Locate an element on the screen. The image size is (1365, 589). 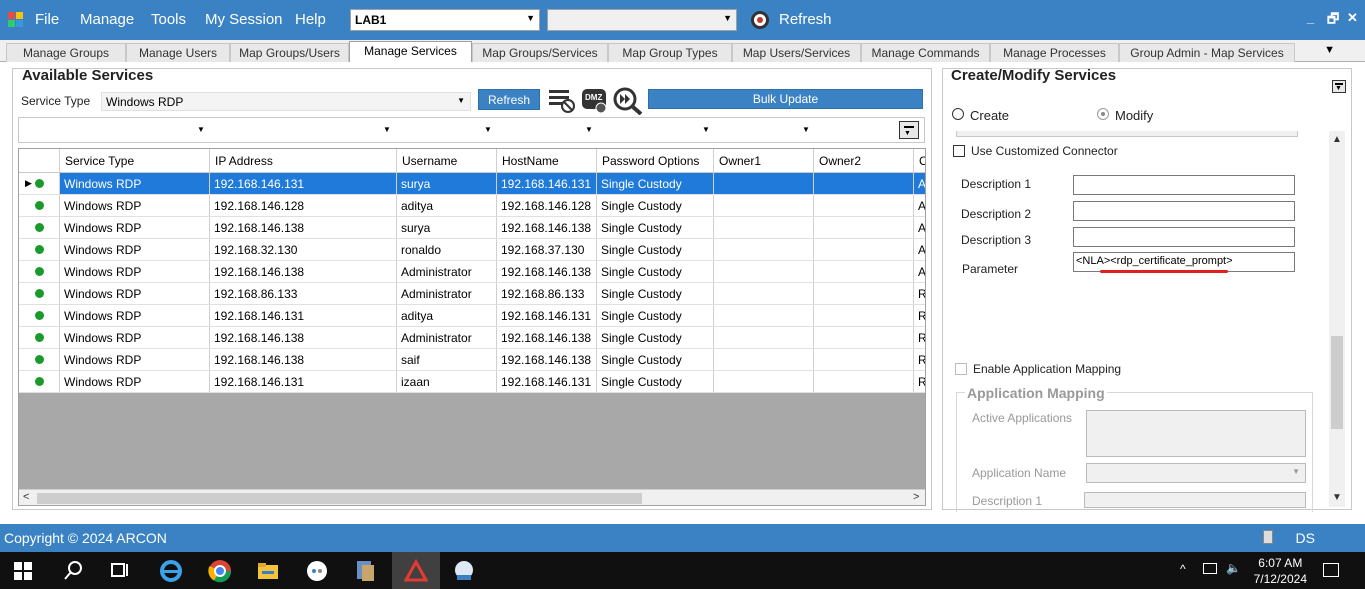
tab-manage-processes: Manage Processes is located at coordinates (1054, 52).